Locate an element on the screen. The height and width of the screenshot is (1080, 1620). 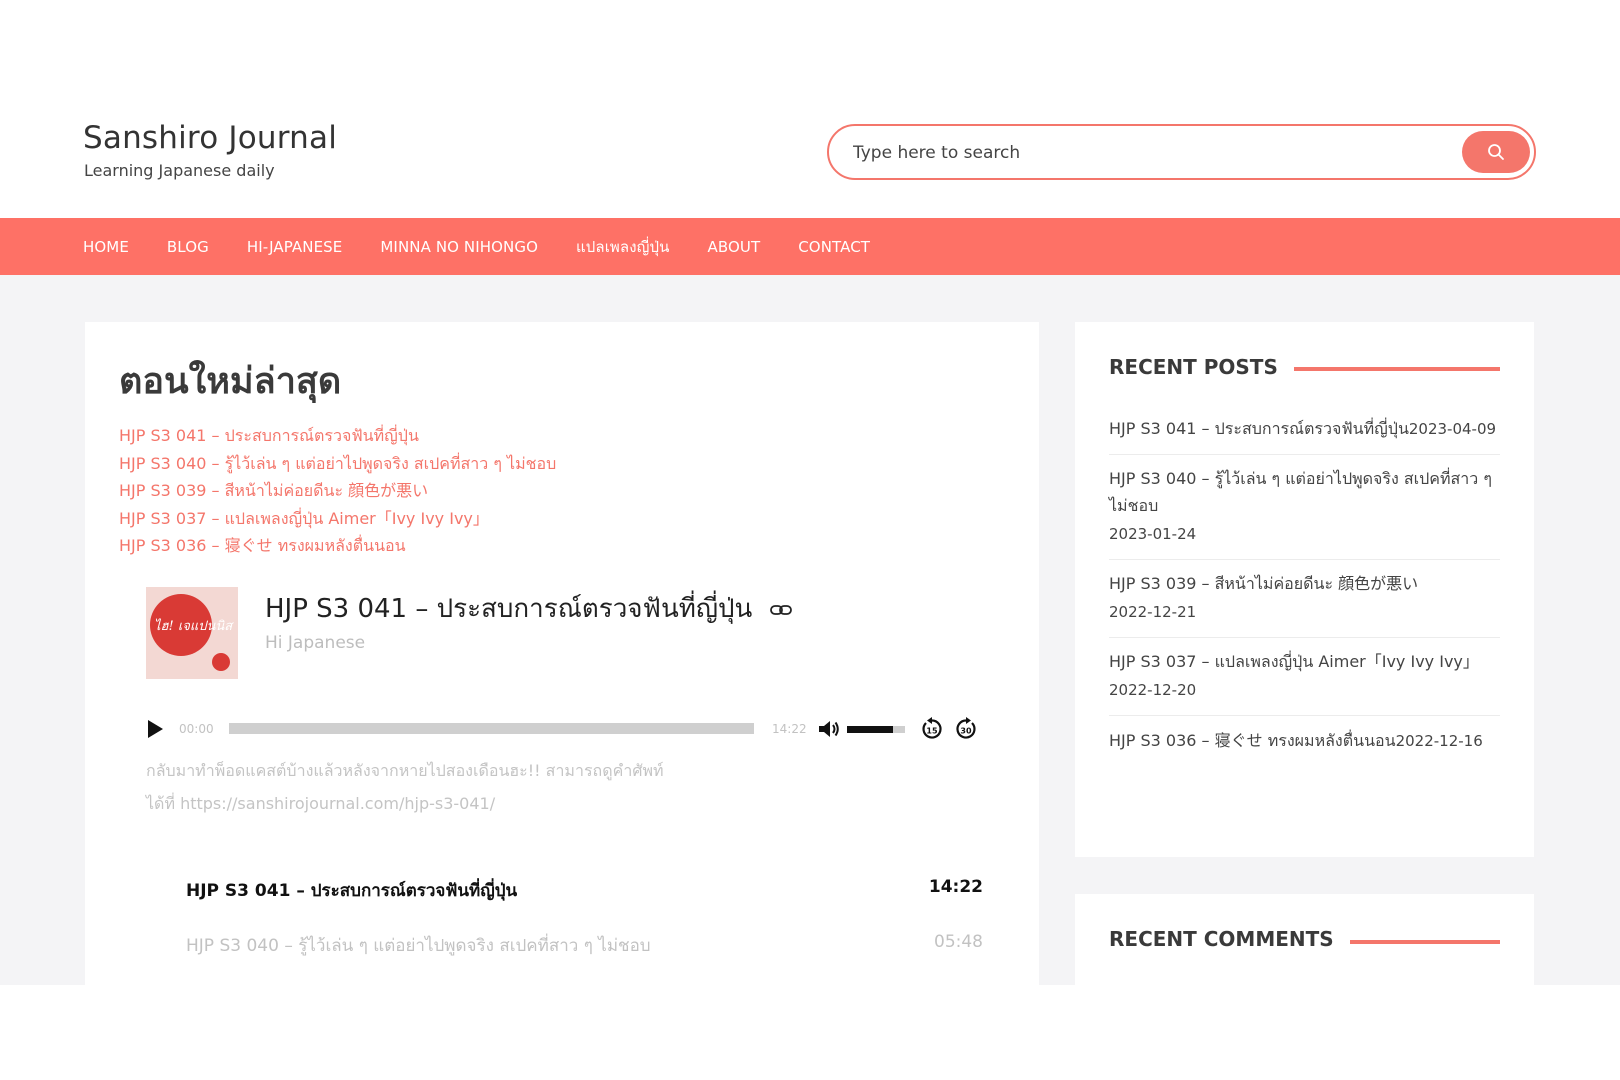
skip-back-15-icon: 15 is located at coordinates (932, 729).